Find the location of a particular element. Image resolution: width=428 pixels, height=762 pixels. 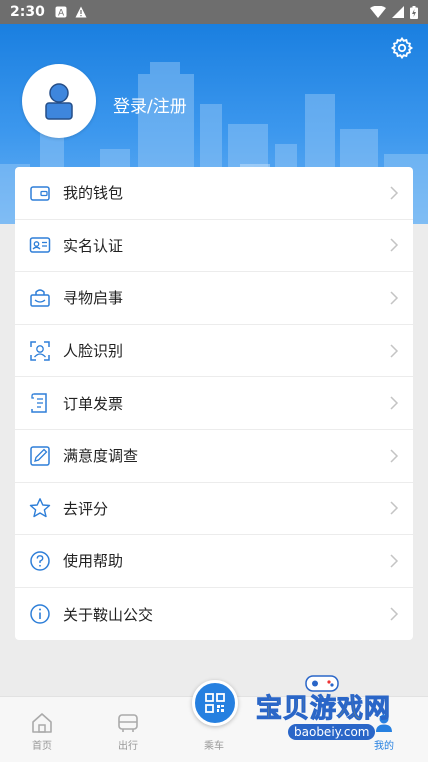

tab-mine: 我的 is located at coordinates (384, 729).